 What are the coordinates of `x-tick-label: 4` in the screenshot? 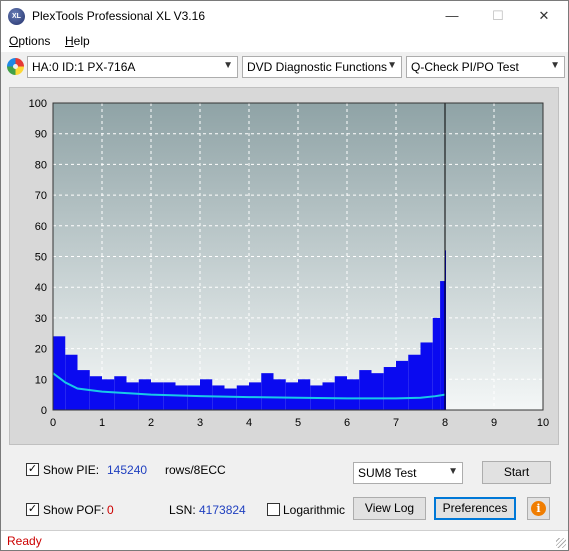 It's located at (249, 423).